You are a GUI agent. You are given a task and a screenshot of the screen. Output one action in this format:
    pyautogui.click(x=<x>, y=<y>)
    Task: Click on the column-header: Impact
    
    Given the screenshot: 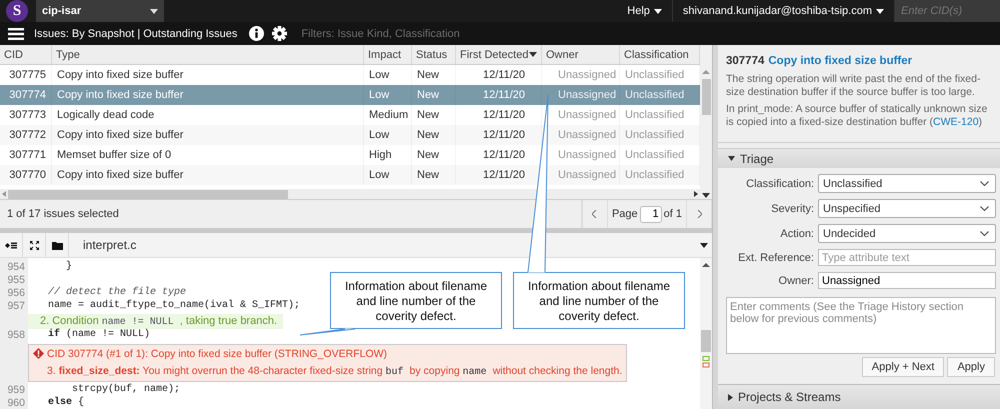 What is the action you would take?
    pyautogui.click(x=388, y=54)
    